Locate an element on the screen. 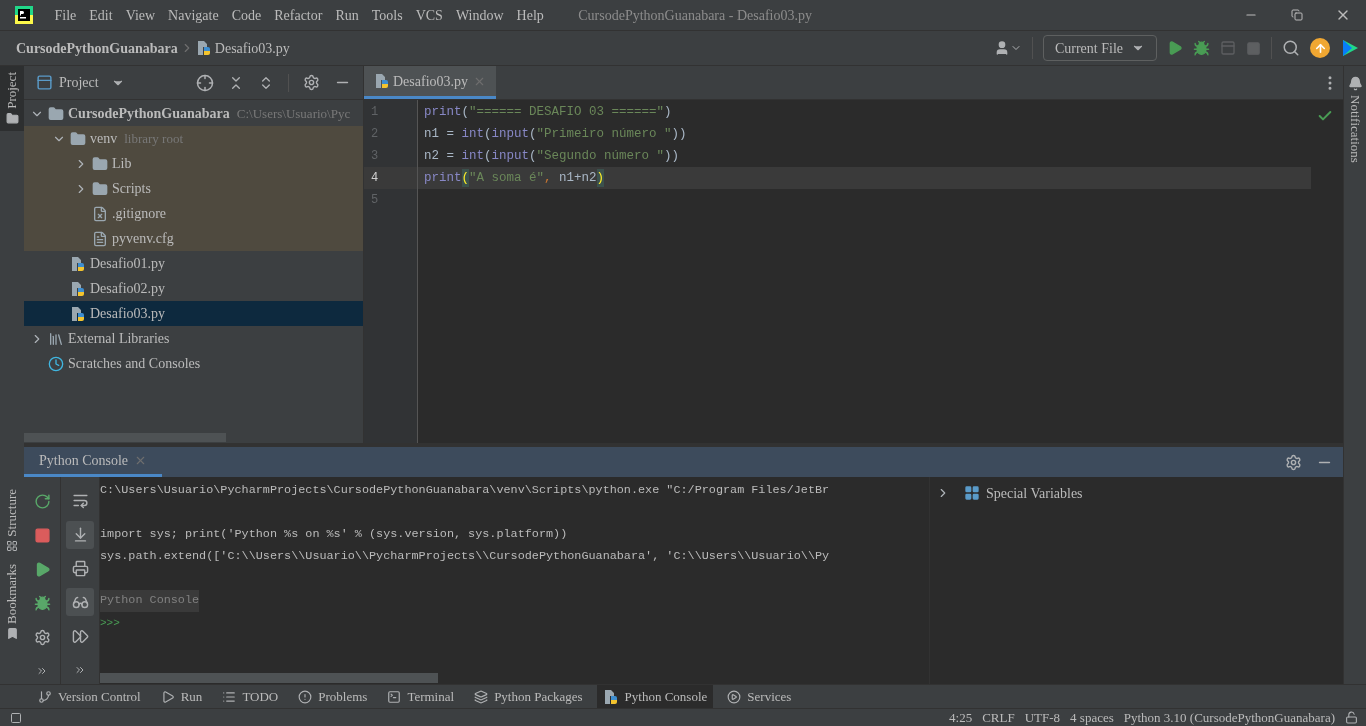 Image resolution: width=1366 pixels, height=726 pixels. tree-item-label: Desafio03.py is located at coordinates (128, 314).